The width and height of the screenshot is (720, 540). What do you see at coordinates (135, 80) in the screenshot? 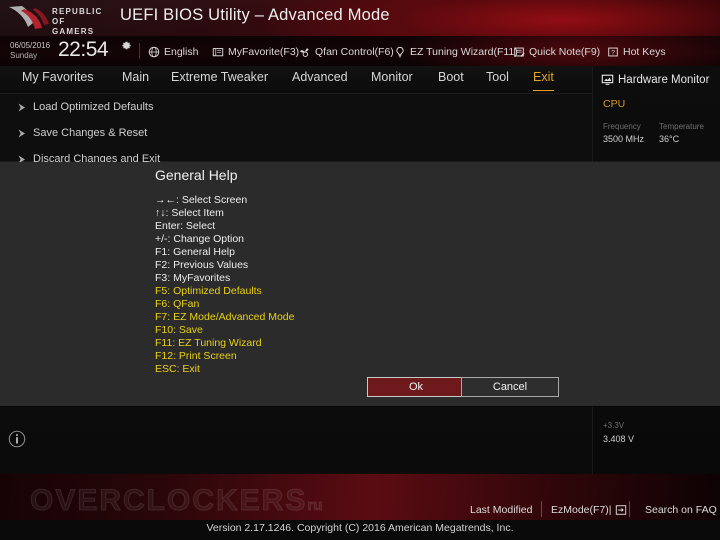
I see `tab-main: Main` at bounding box center [135, 80].